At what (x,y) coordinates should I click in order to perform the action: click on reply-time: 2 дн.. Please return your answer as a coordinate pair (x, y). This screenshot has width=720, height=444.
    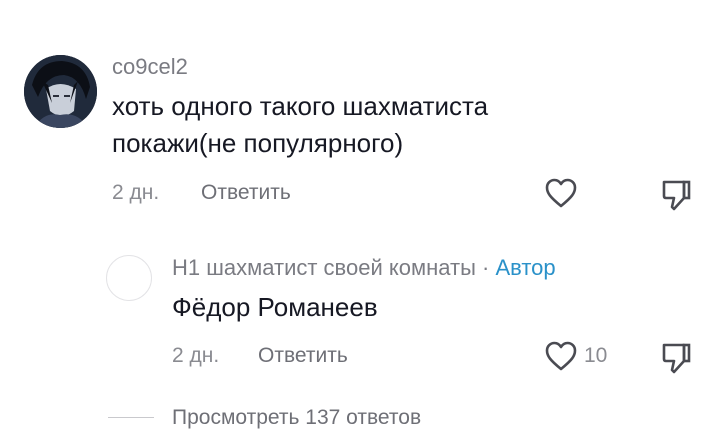
    Looking at the image, I should click on (196, 355).